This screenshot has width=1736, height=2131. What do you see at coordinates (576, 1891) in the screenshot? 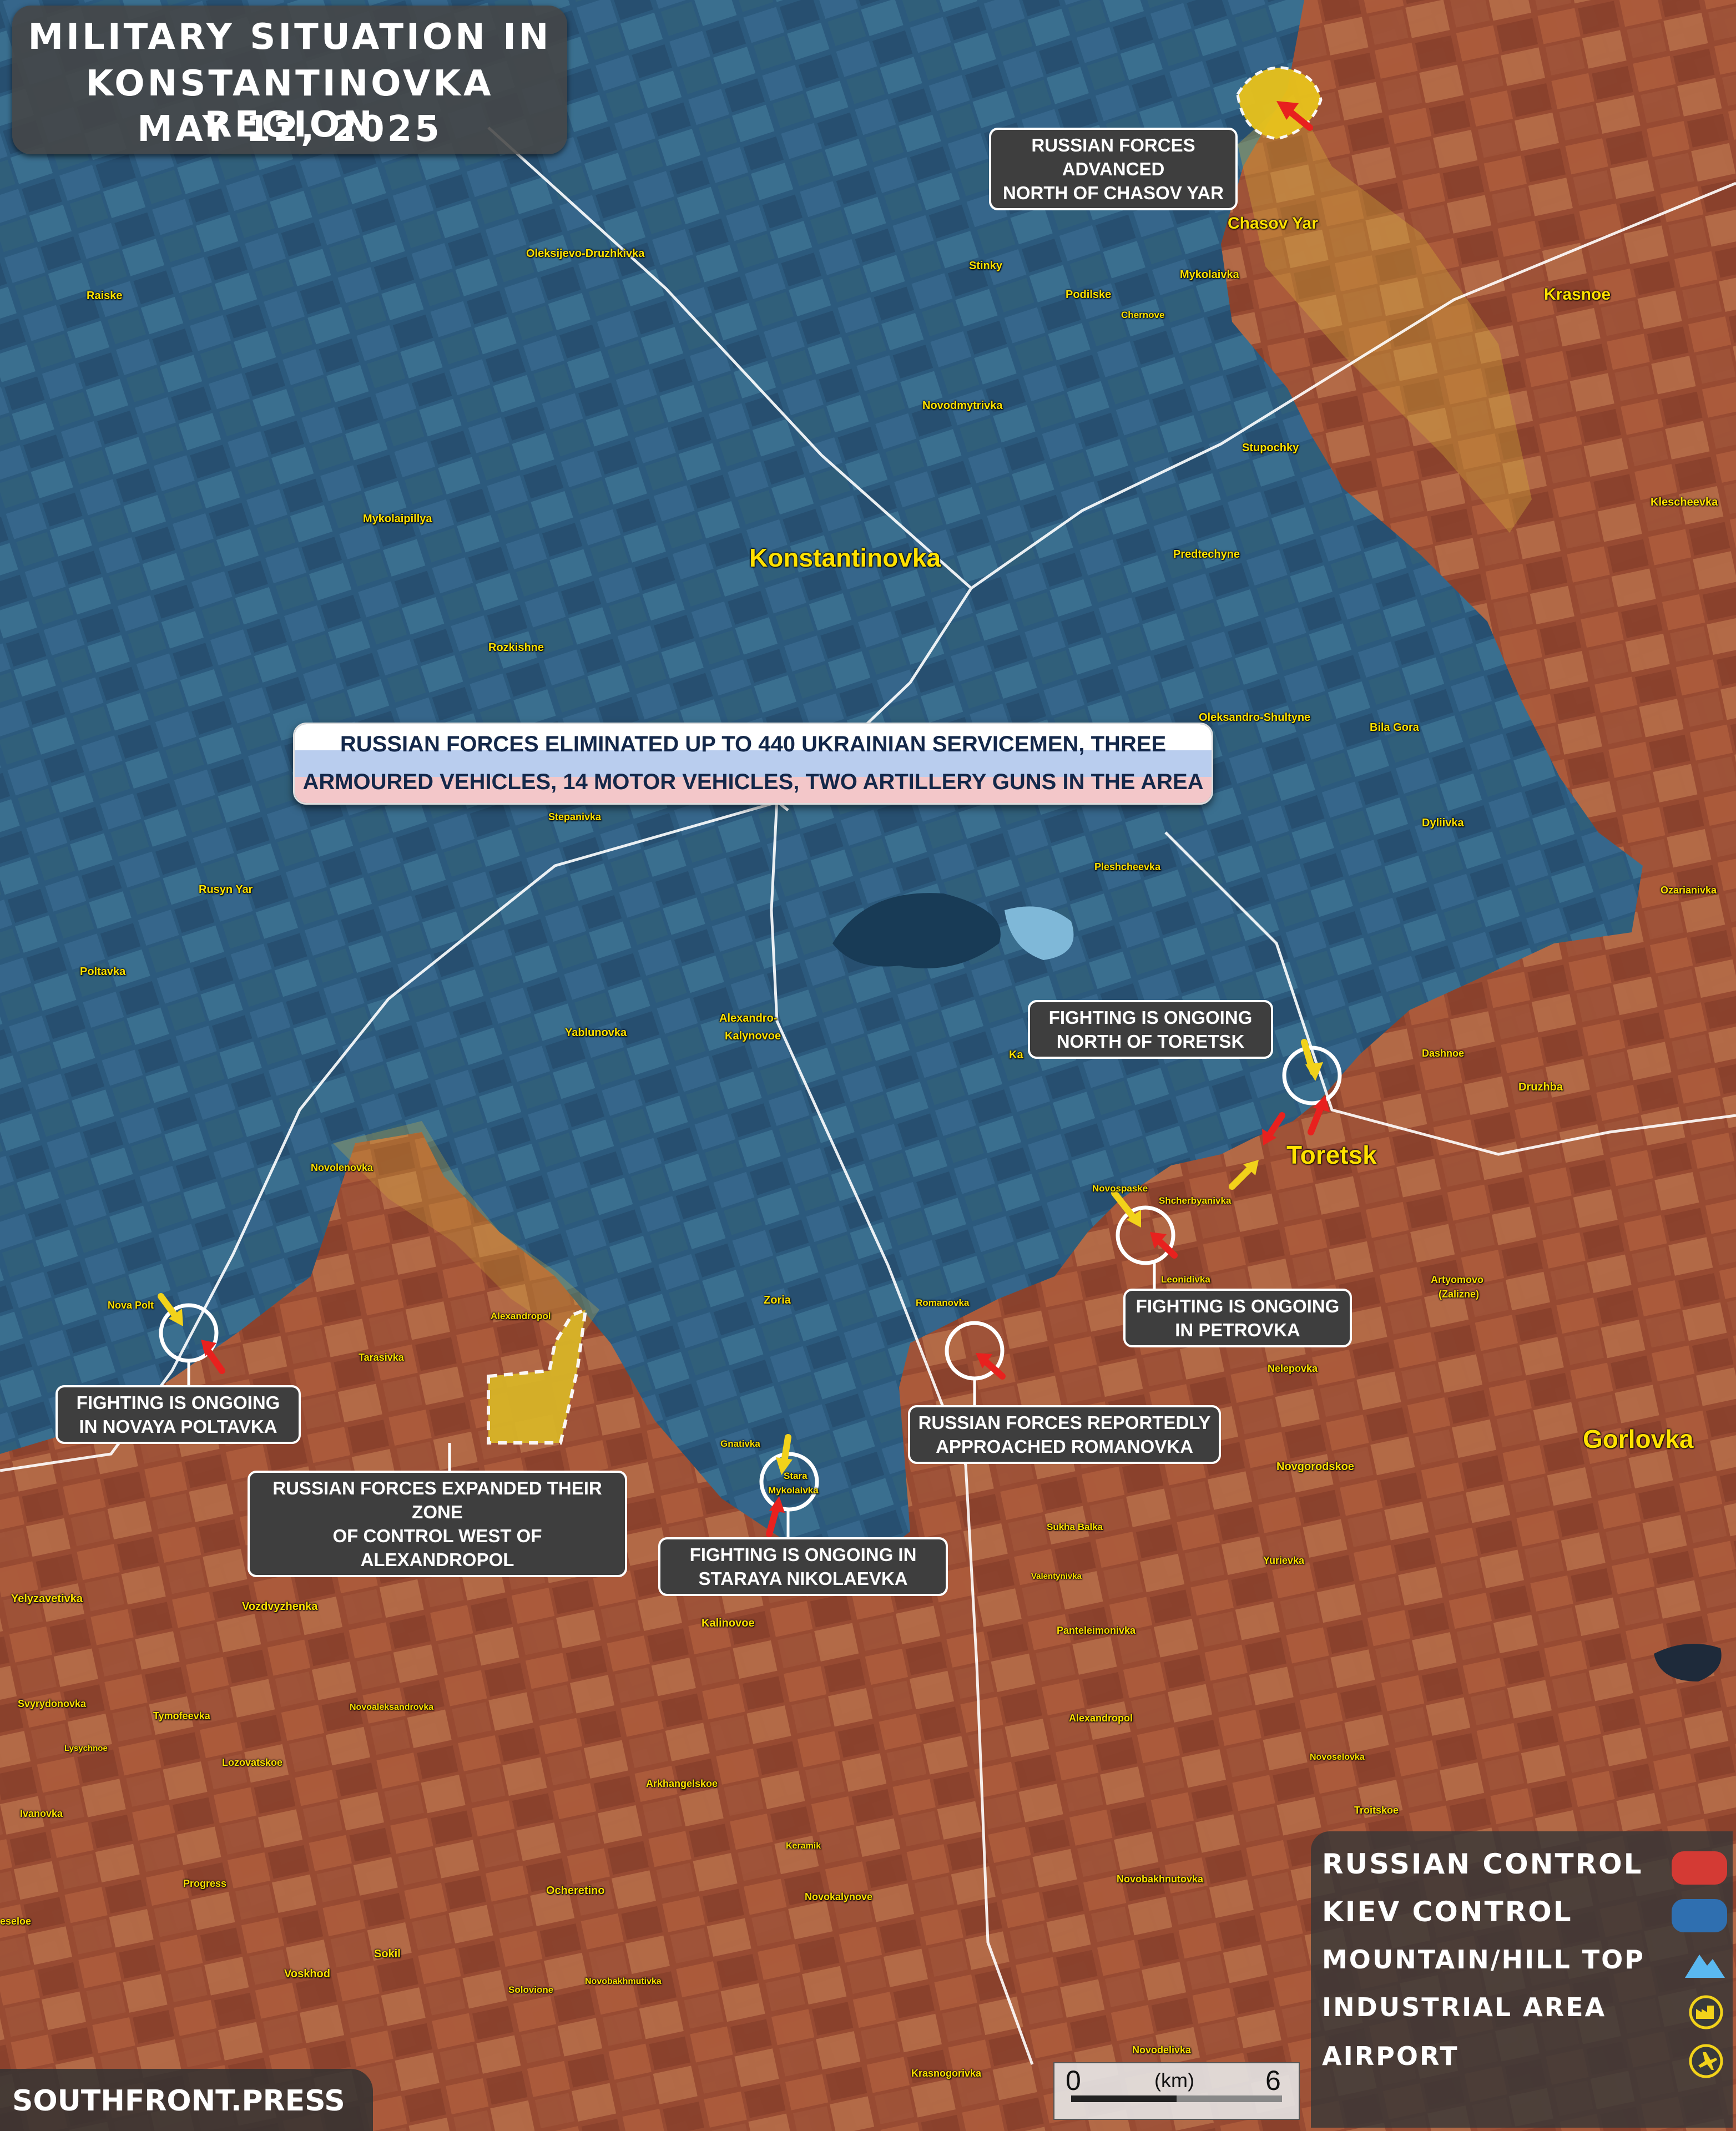
I see `place-label: Ocheretino` at bounding box center [576, 1891].